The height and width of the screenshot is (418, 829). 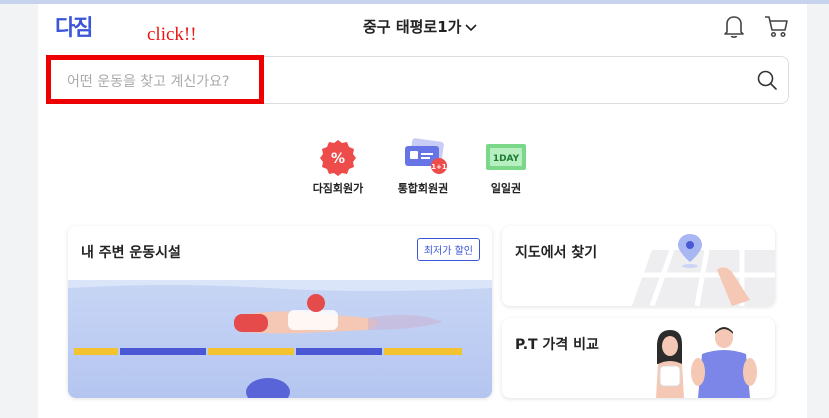 I want to click on category-dajim-member-price: % 다짐회원가, so click(x=338, y=167).